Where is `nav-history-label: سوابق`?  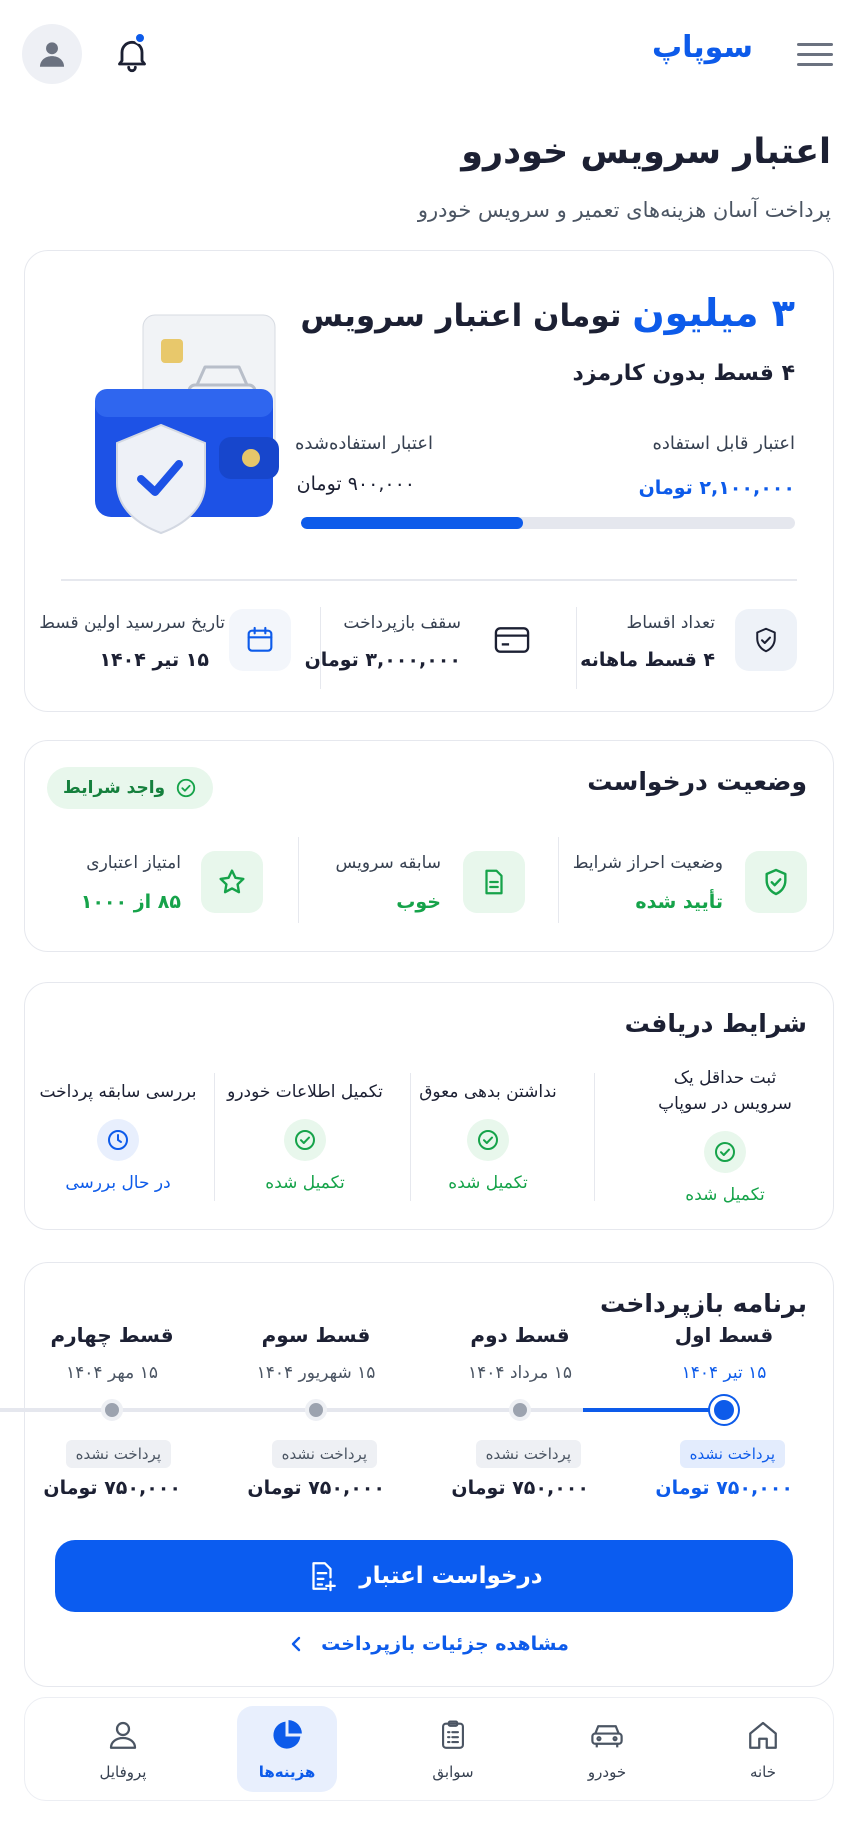
nav-history-label: سوابق is located at coordinates (453, 1772).